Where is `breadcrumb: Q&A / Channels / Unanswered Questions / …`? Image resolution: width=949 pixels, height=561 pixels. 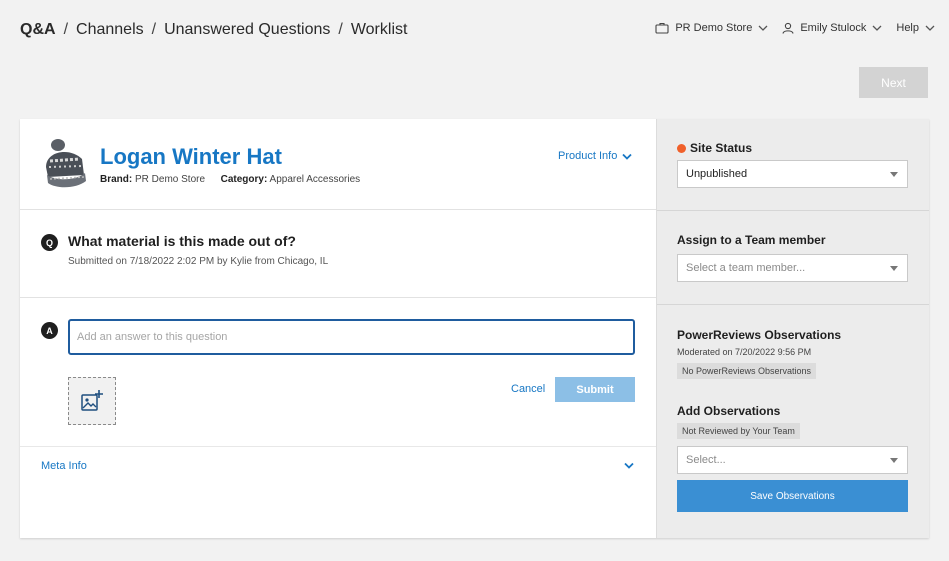
breadcrumb: Q&A / Channels / Unanswered Questions / … is located at coordinates (213, 30).